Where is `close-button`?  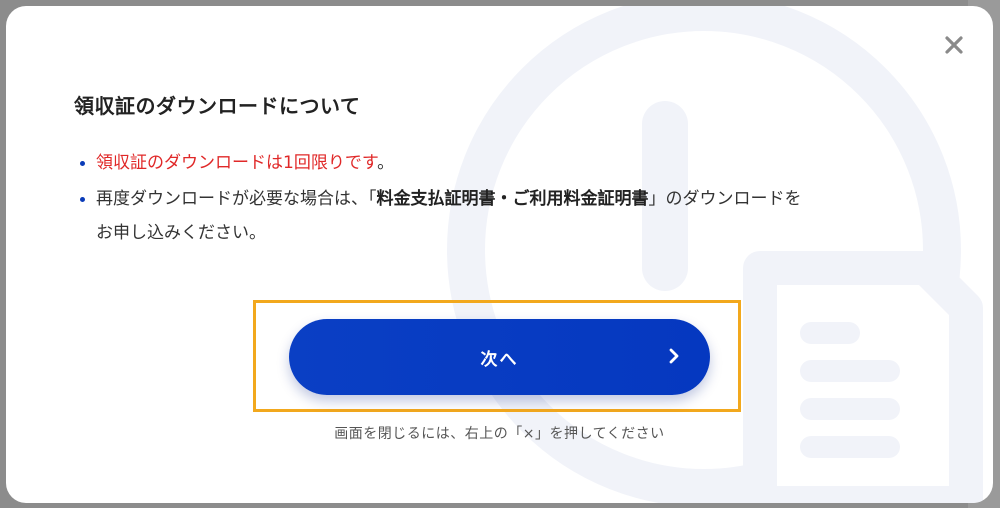 close-button is located at coordinates (954, 45).